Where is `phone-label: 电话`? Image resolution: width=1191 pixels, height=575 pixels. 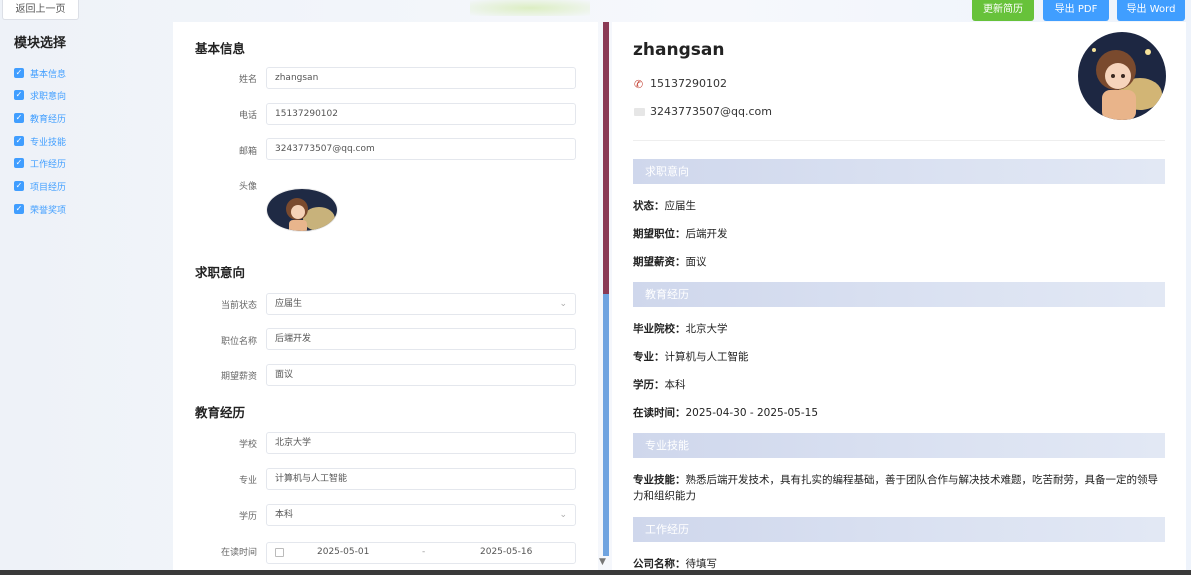 phone-label: 电话 is located at coordinates (247, 116).